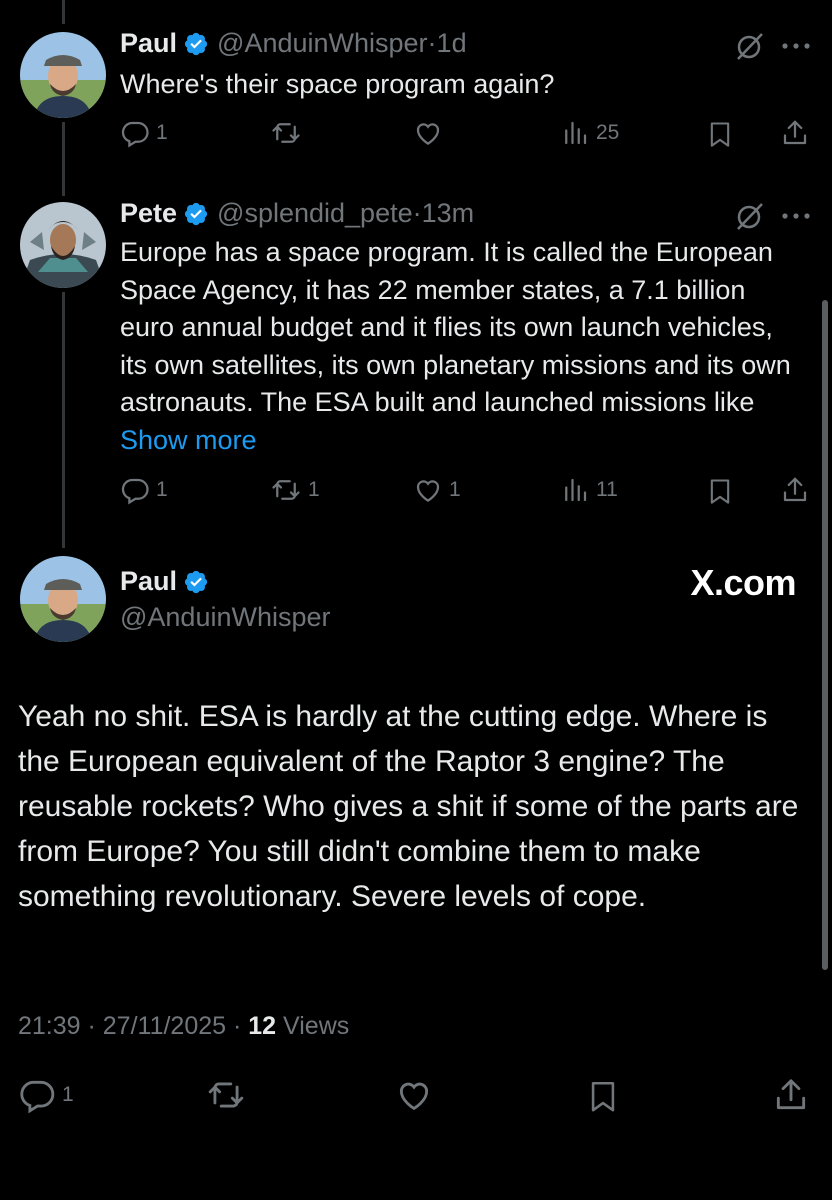 The height and width of the screenshot is (1200, 832). I want to click on views-count: 11, so click(607, 489).